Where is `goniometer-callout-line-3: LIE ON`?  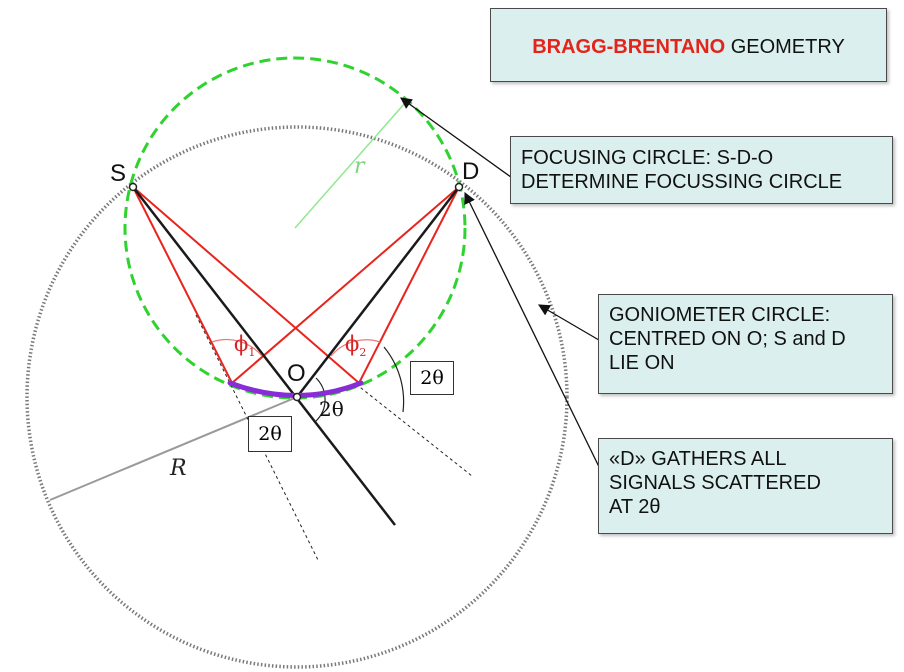
goniometer-callout-line-3: LIE ON is located at coordinates (642, 363).